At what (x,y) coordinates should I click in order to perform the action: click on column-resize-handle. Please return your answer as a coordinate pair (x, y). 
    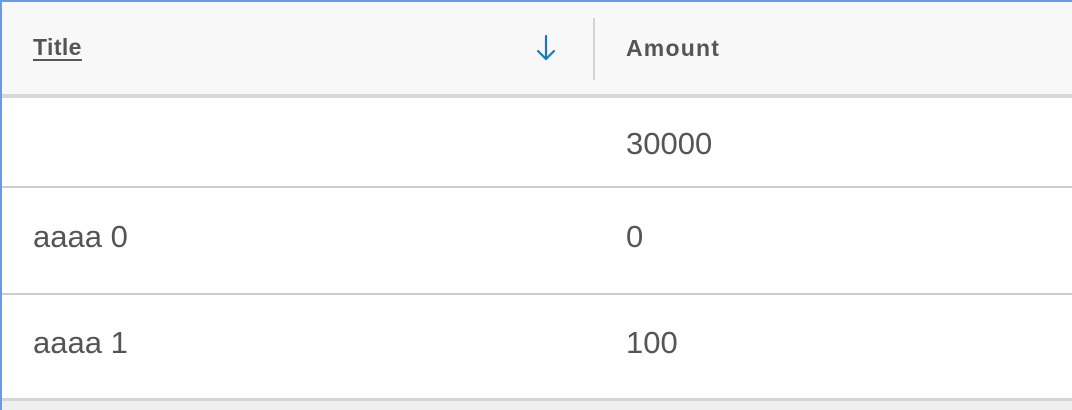
    Looking at the image, I should click on (594, 49).